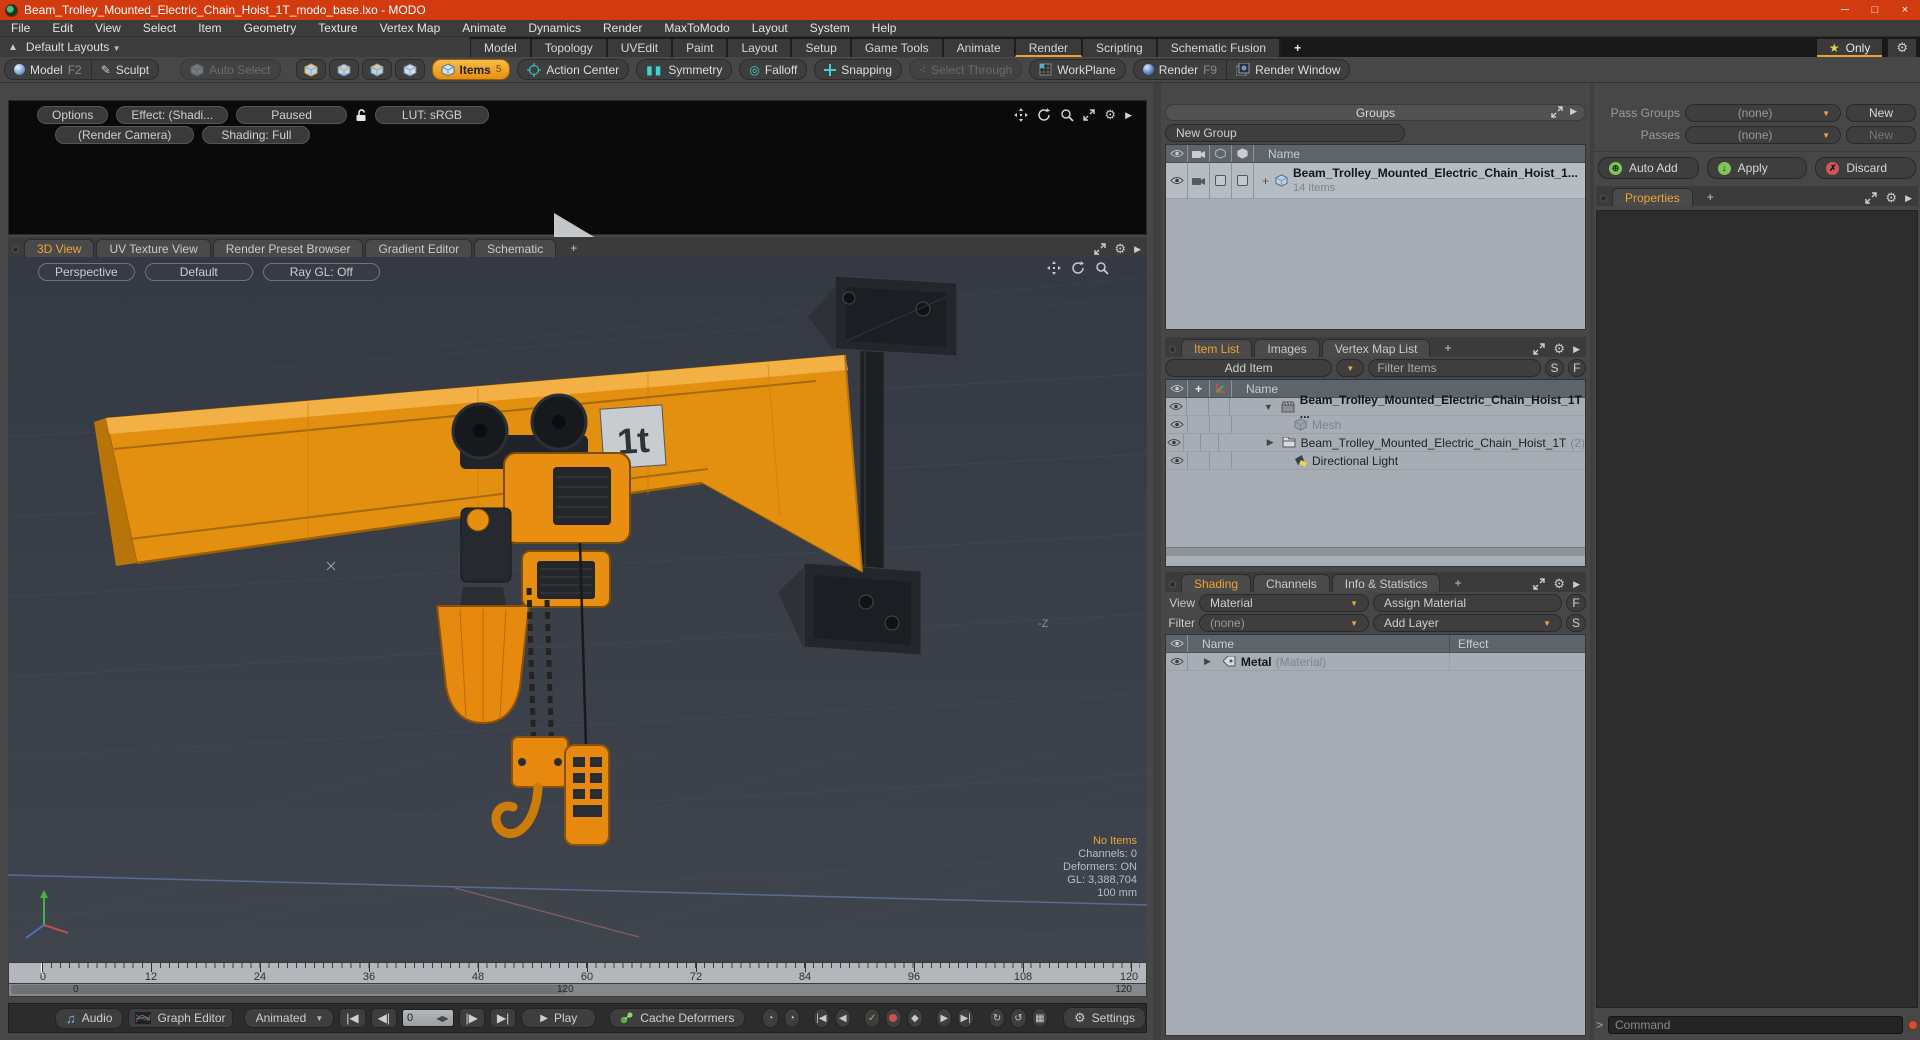 This screenshot has width=1920, height=1040. I want to click on tab-render-preset-browser: Render Preset Browser, so click(288, 248).